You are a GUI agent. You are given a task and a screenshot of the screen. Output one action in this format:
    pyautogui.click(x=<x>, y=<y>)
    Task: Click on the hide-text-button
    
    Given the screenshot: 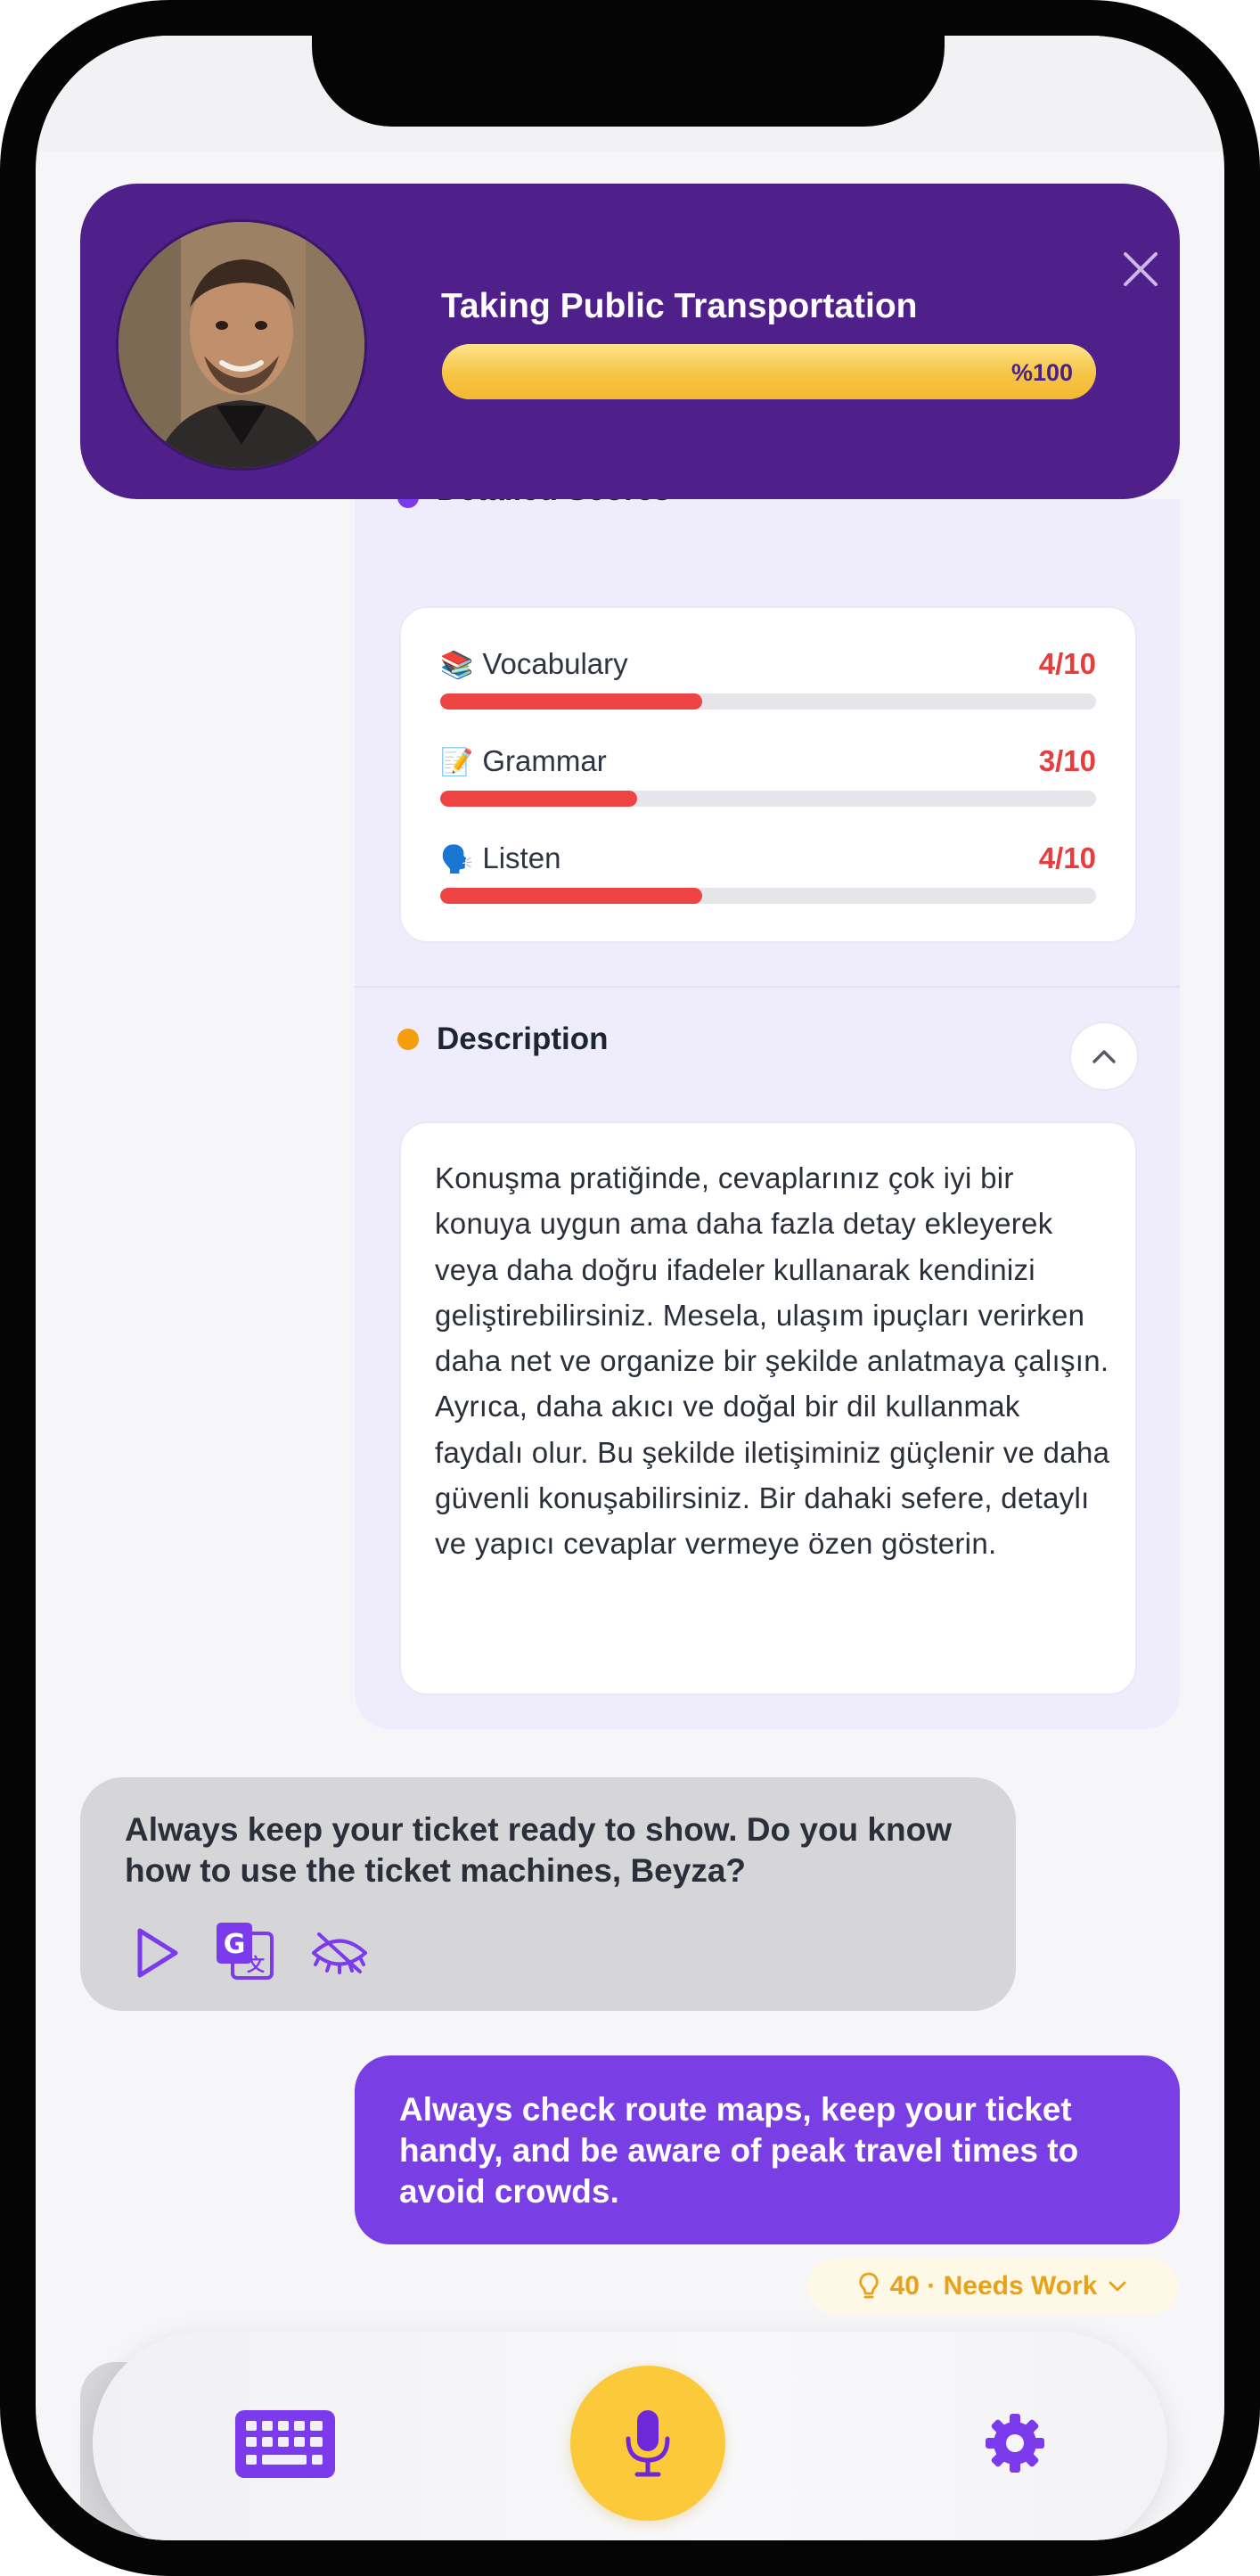 What is the action you would take?
    pyautogui.click(x=339, y=1953)
    